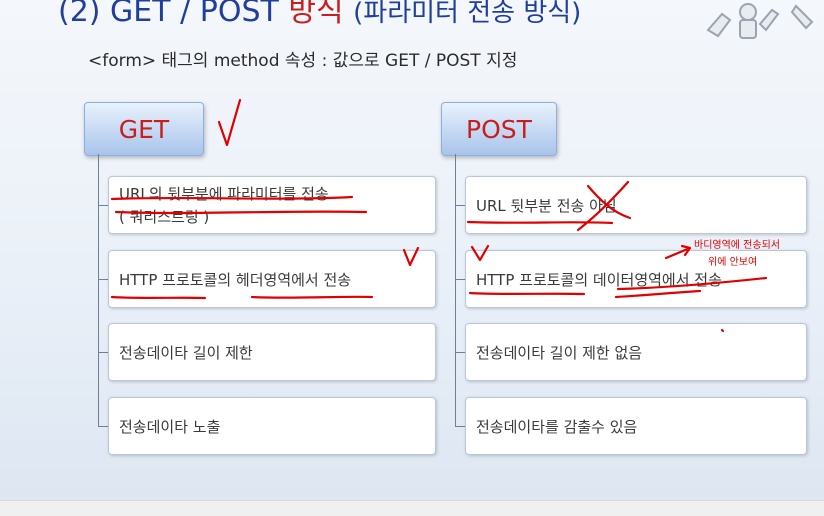 Image resolution: width=824 pixels, height=516 pixels. What do you see at coordinates (467, 14) in the screenshot?
I see `title-sub: (파라미터 전송 방식)` at bounding box center [467, 14].